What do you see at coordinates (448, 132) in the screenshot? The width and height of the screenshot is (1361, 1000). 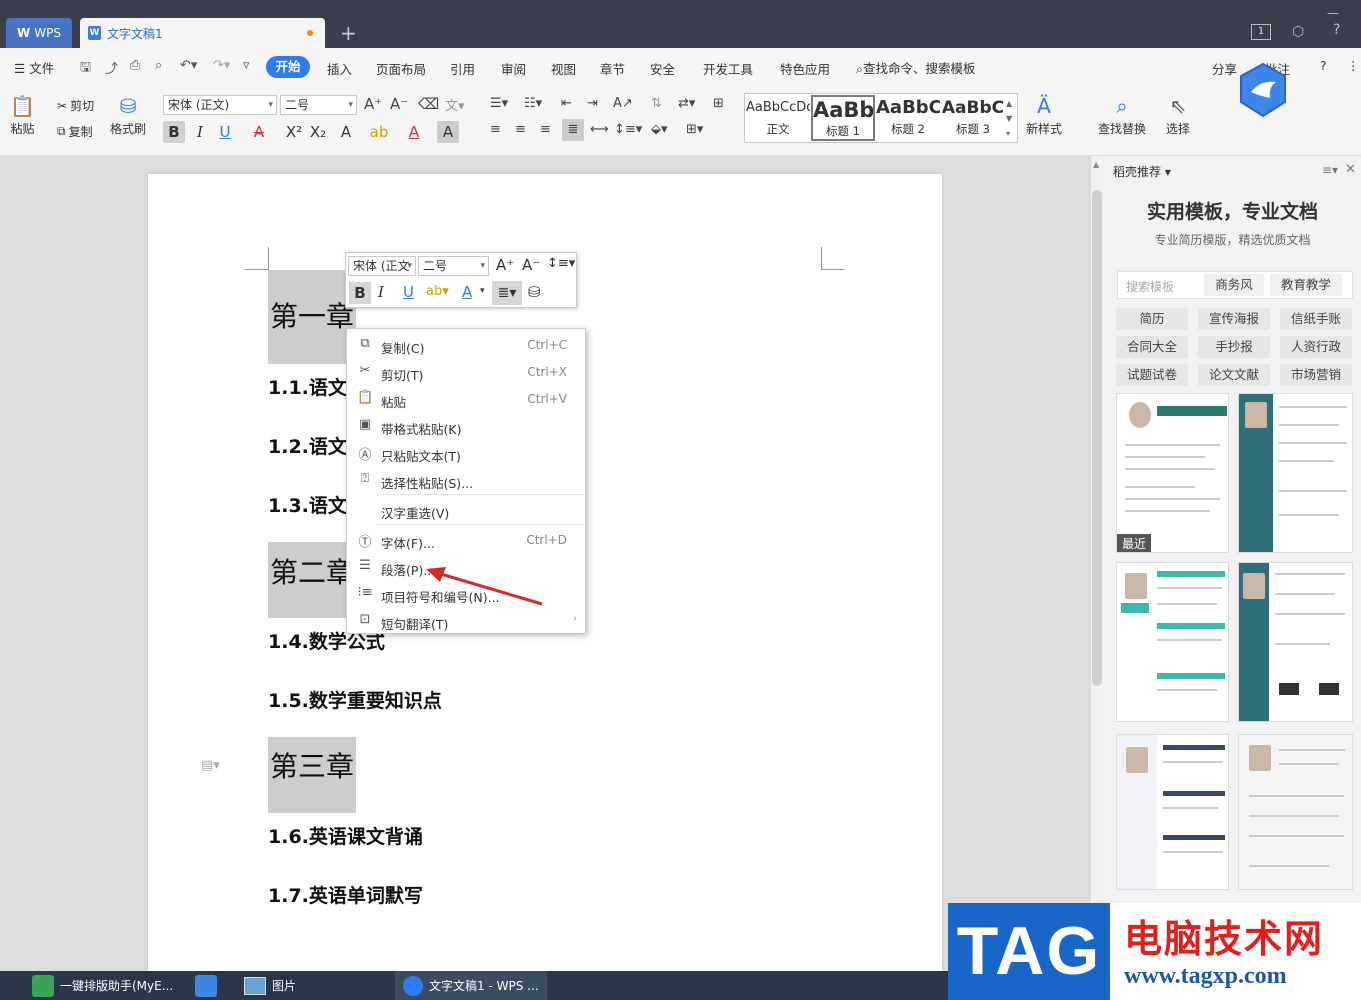 I see `char-shading-button: A` at bounding box center [448, 132].